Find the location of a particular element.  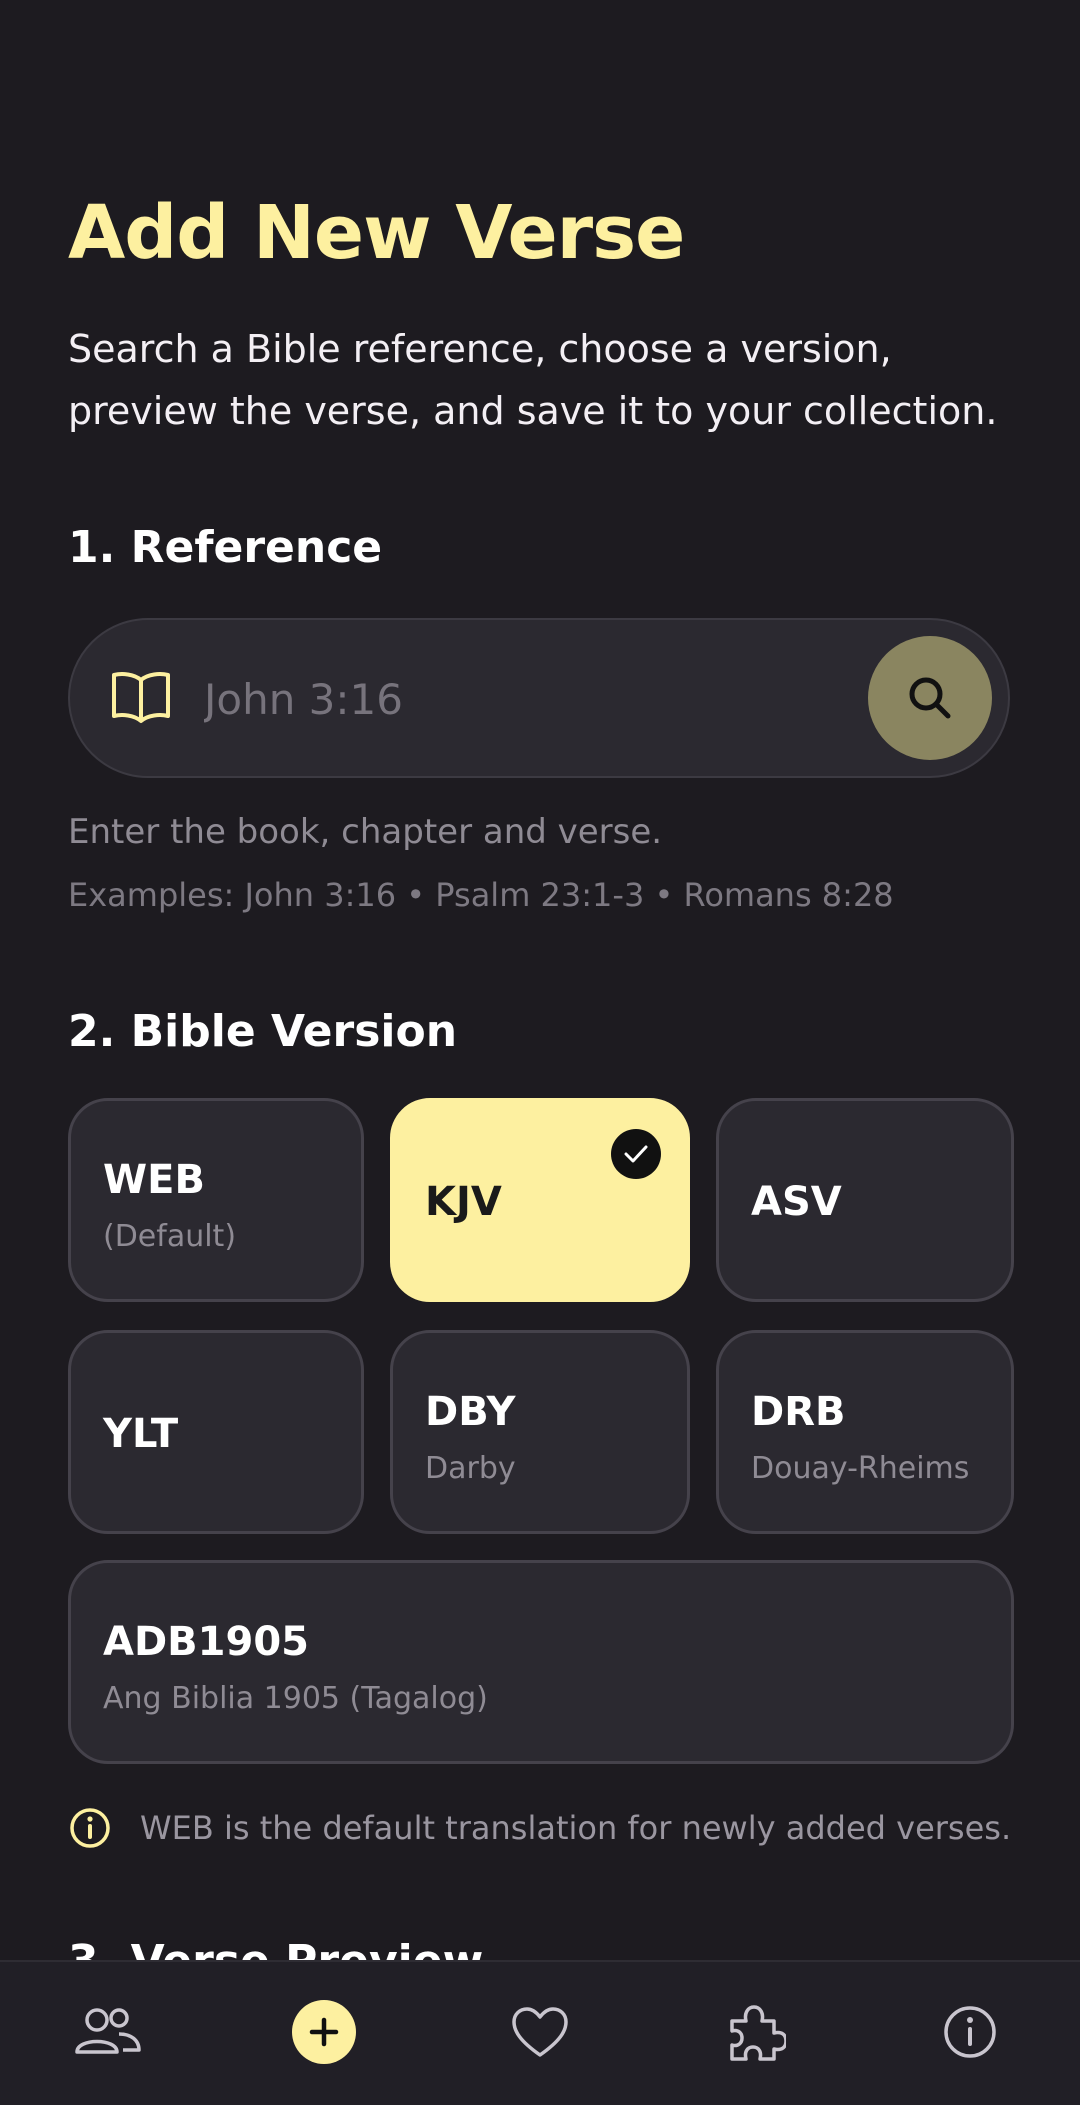

version-description: Darby is located at coordinates (470, 1468).